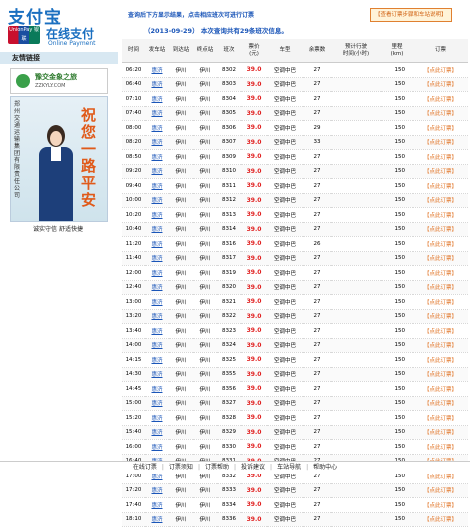 Image resolution: width=470 pixels, height=527 pixels. Describe the element at coordinates (295, 258) in the screenshot. I see `table-row: 11:40 惠济 伊川 伊川 8317 39.0 空调中巴 27 150 【点此订票】` at that location.